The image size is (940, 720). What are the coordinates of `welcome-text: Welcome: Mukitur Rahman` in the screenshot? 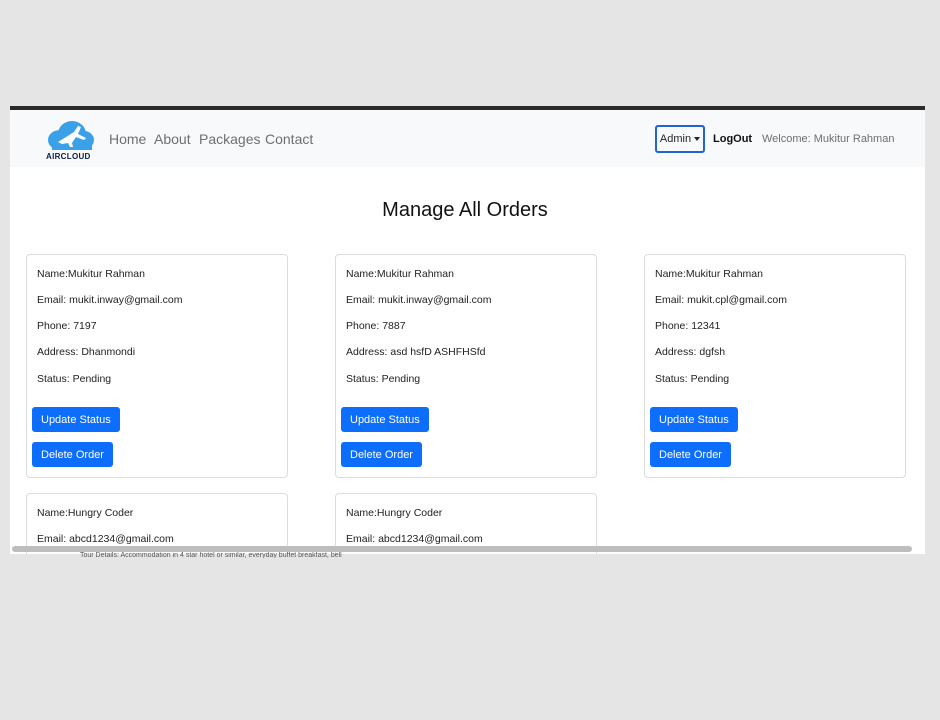 It's located at (828, 139).